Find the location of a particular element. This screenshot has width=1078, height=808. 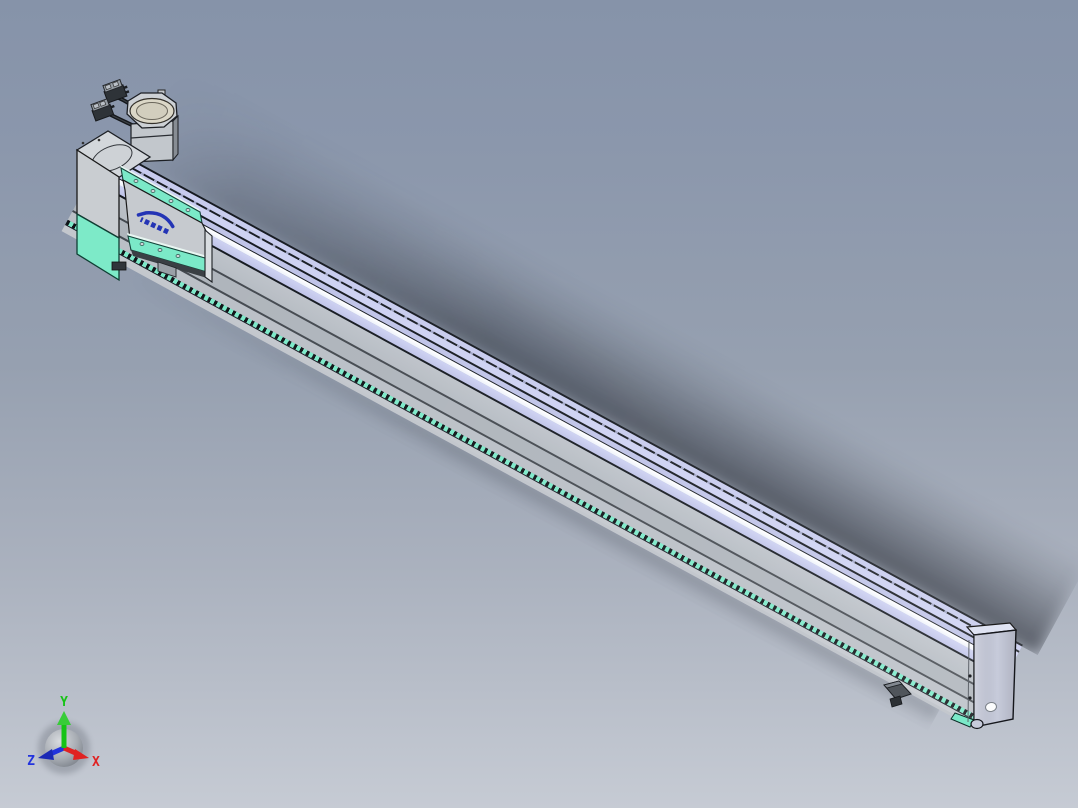

end-block-foot is located at coordinates (119, 266).